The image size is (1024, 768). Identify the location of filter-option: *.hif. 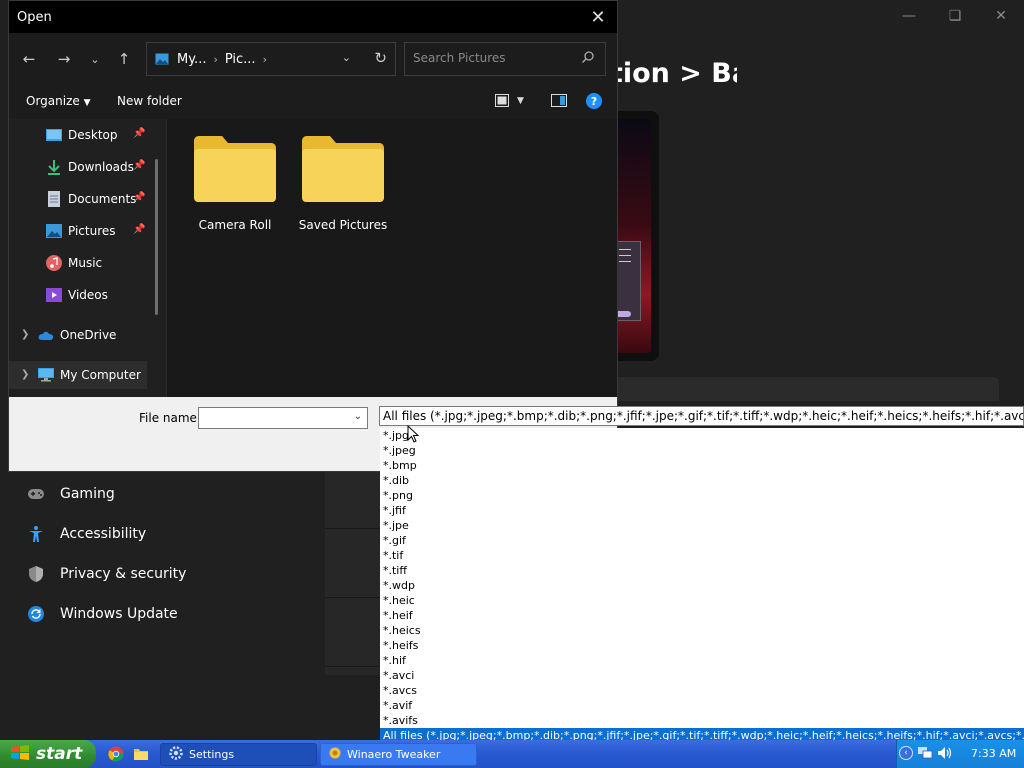
(702, 660).